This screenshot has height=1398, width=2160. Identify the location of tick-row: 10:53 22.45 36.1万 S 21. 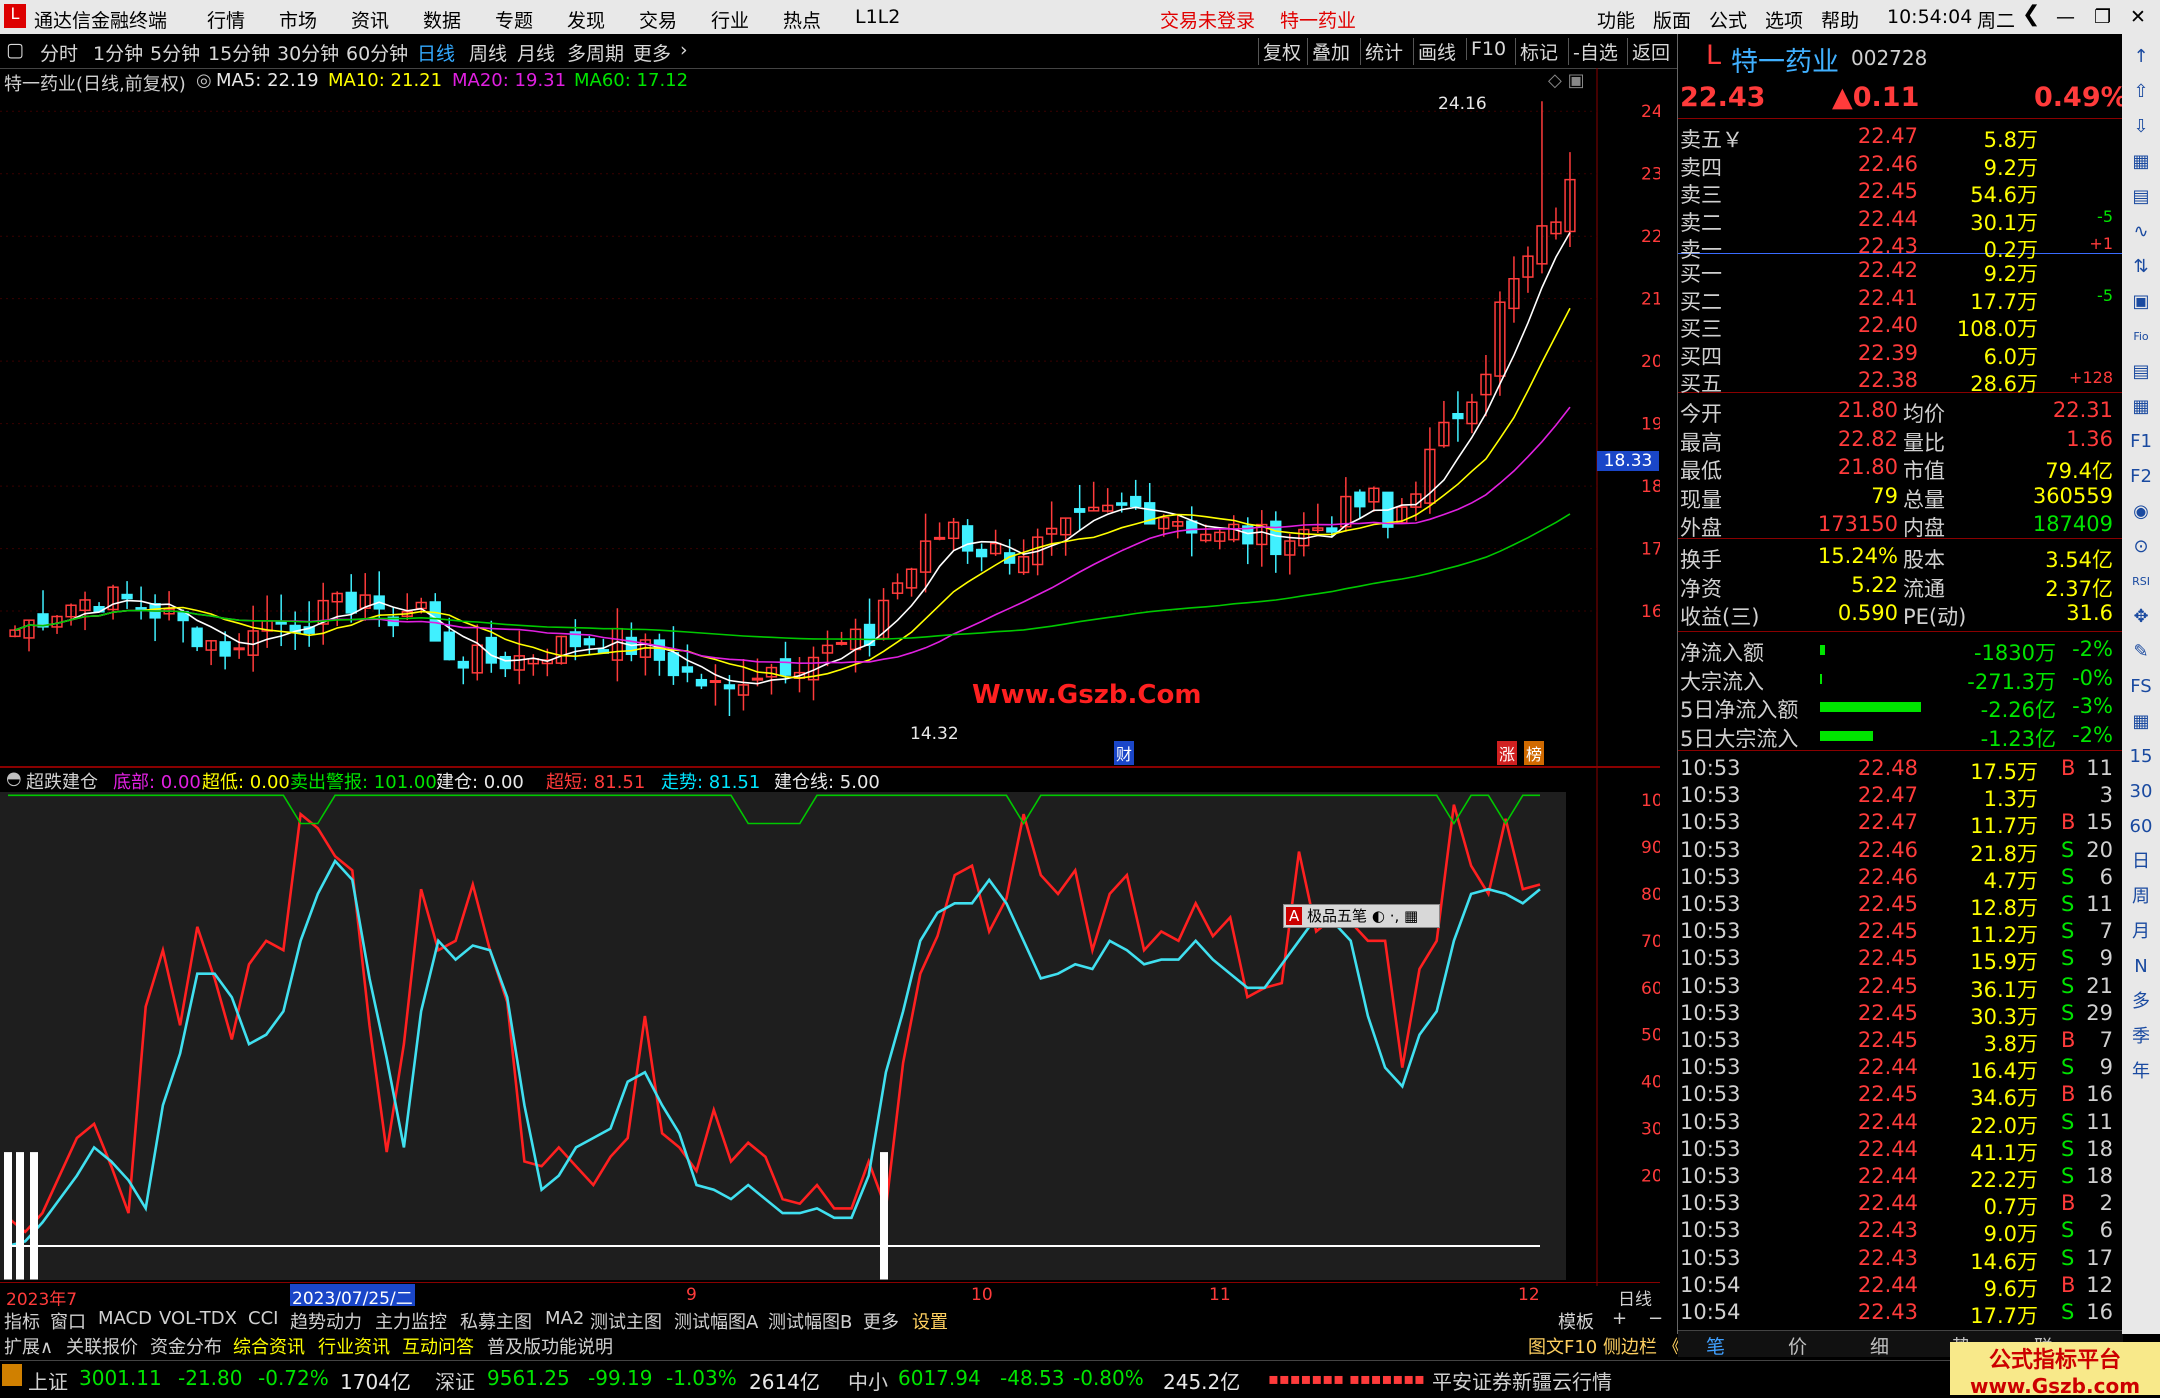
(1898, 988).